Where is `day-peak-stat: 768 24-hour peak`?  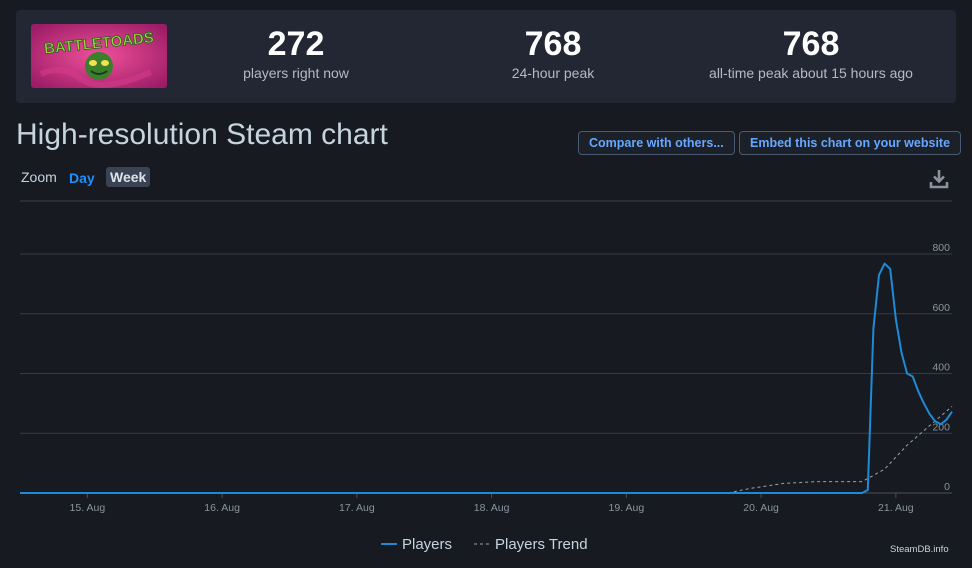
day-peak-stat: 768 24-hour peak is located at coordinates (553, 53).